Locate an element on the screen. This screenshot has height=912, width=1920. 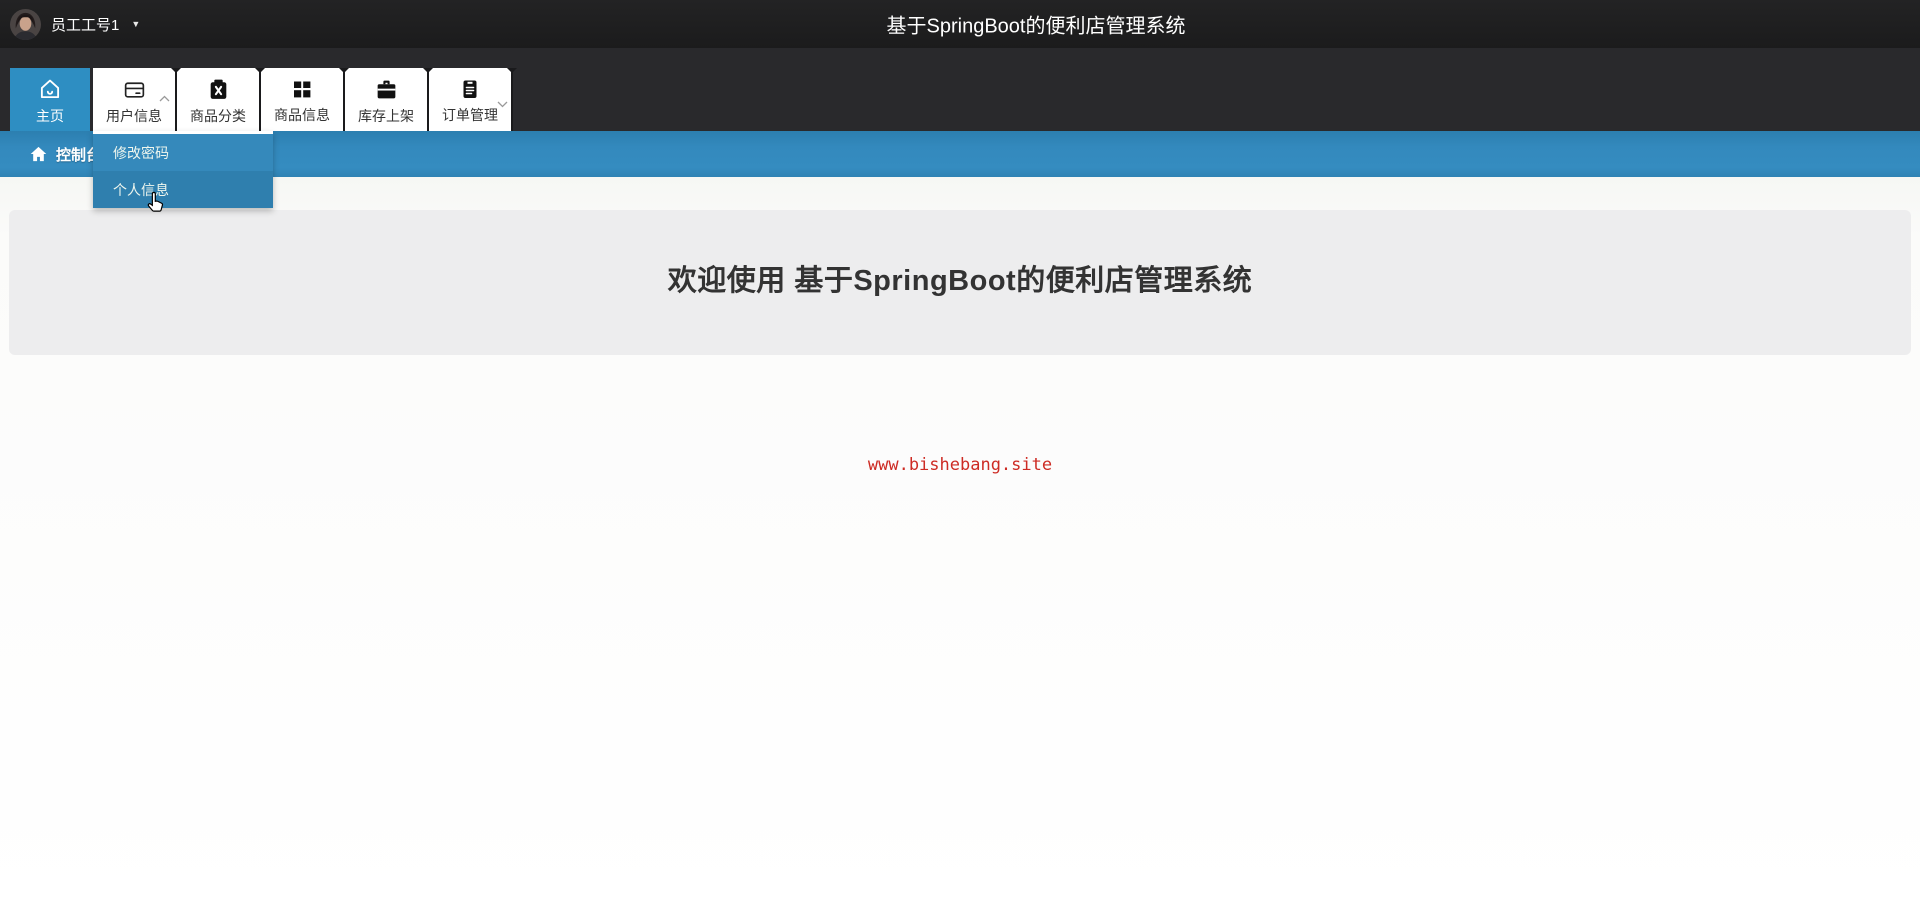
tab-user-info: 用户信息 is located at coordinates (137, 99).